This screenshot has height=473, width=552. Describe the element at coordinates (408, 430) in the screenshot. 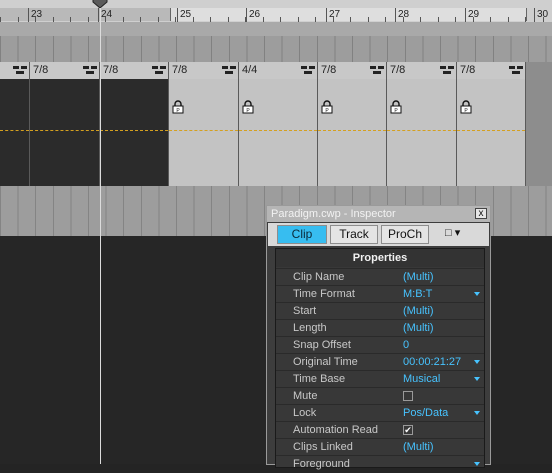

I see `property-checkbox: ✔` at that location.